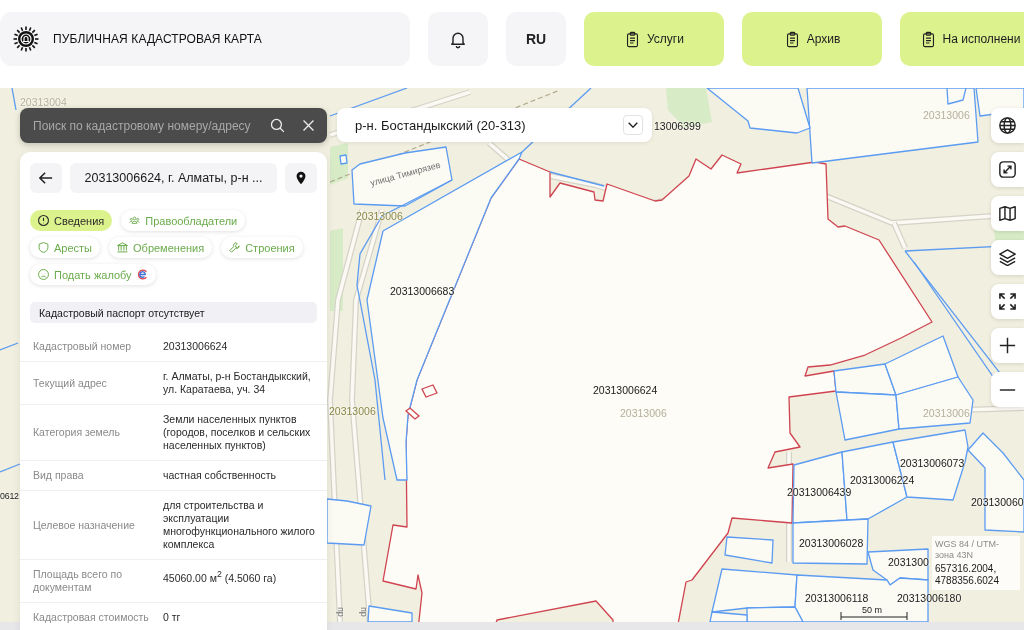  I want to click on parcel-number: 20313006180, so click(929, 598).